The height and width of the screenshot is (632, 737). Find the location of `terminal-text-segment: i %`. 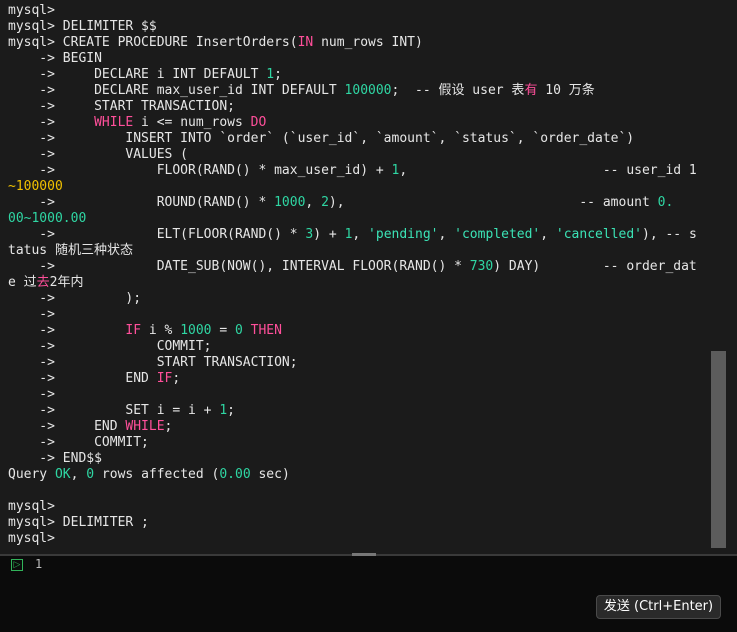

terminal-text-segment: i % is located at coordinates (161, 330).